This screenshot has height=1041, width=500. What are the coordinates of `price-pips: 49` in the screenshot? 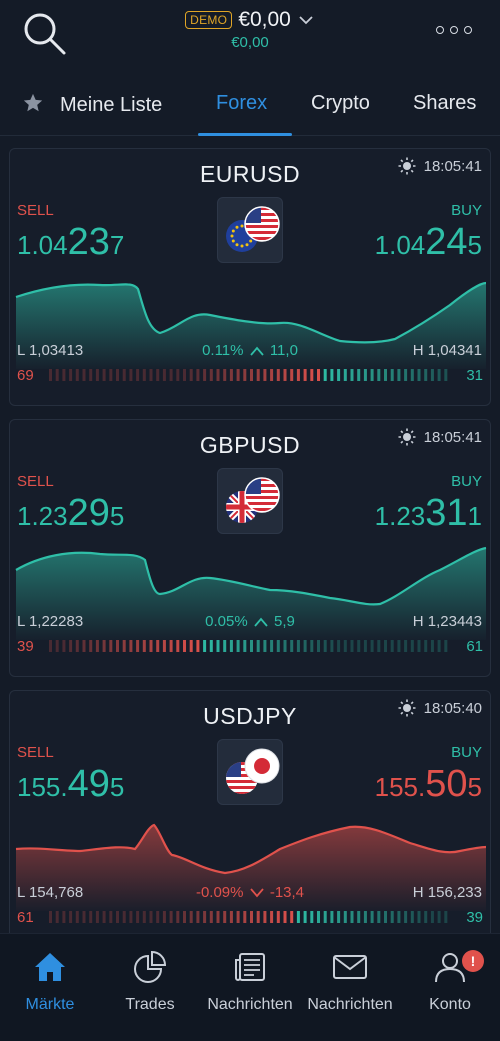 It's located at (88, 784).